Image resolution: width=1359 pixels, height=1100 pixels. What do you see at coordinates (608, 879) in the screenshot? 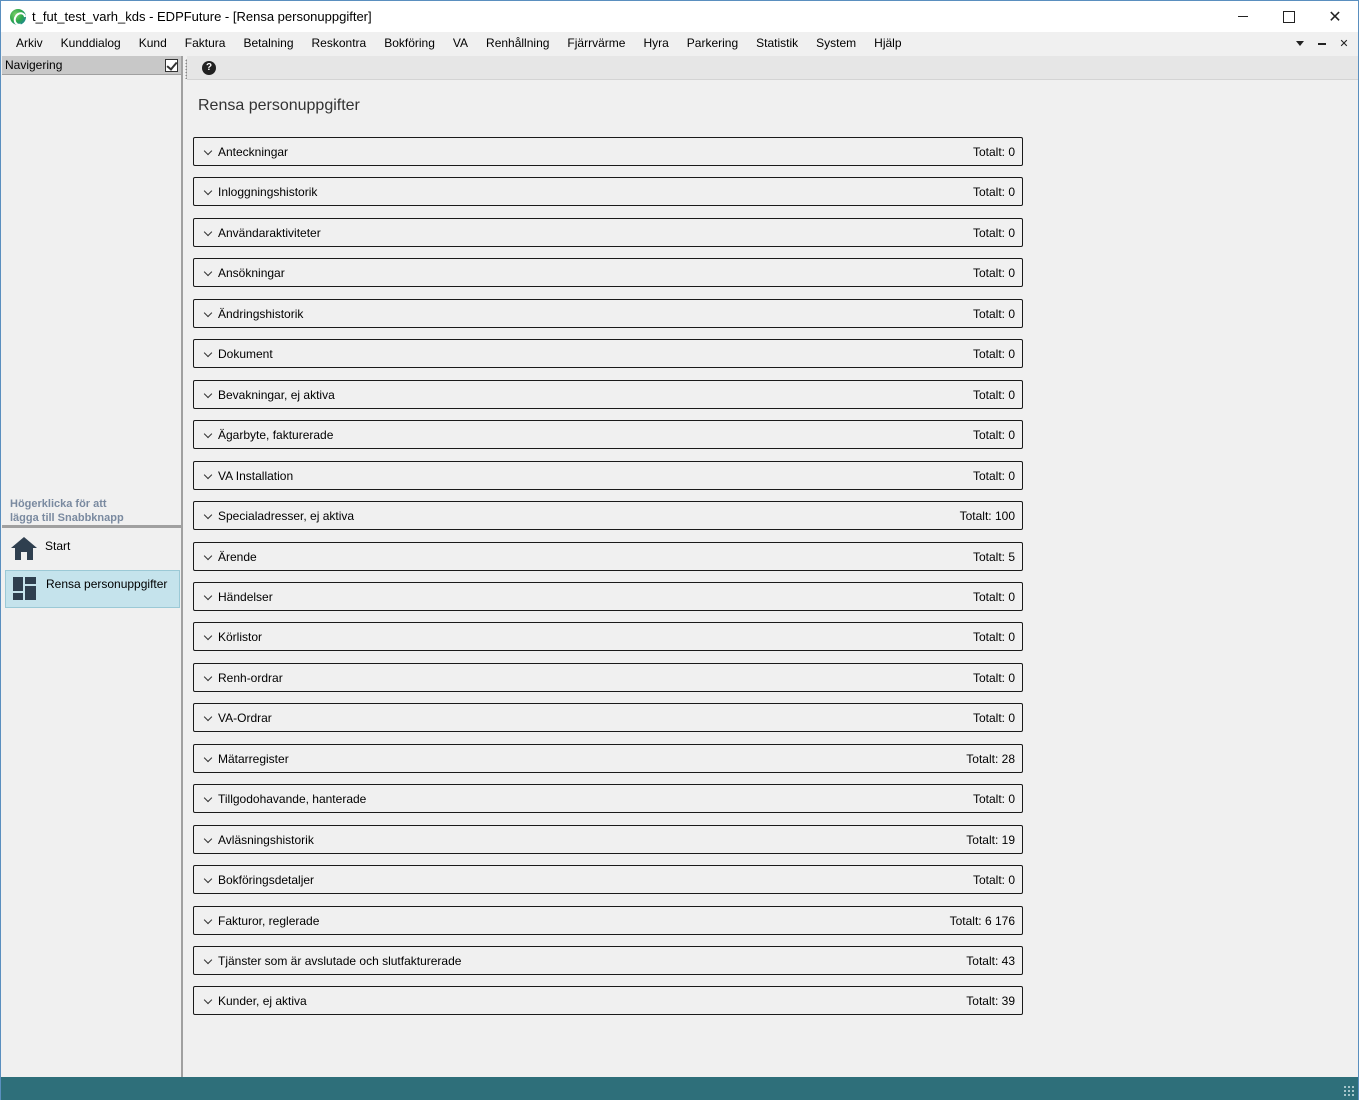
I see `section-row: Bokföringsdetaljer Totalt: 0` at bounding box center [608, 879].